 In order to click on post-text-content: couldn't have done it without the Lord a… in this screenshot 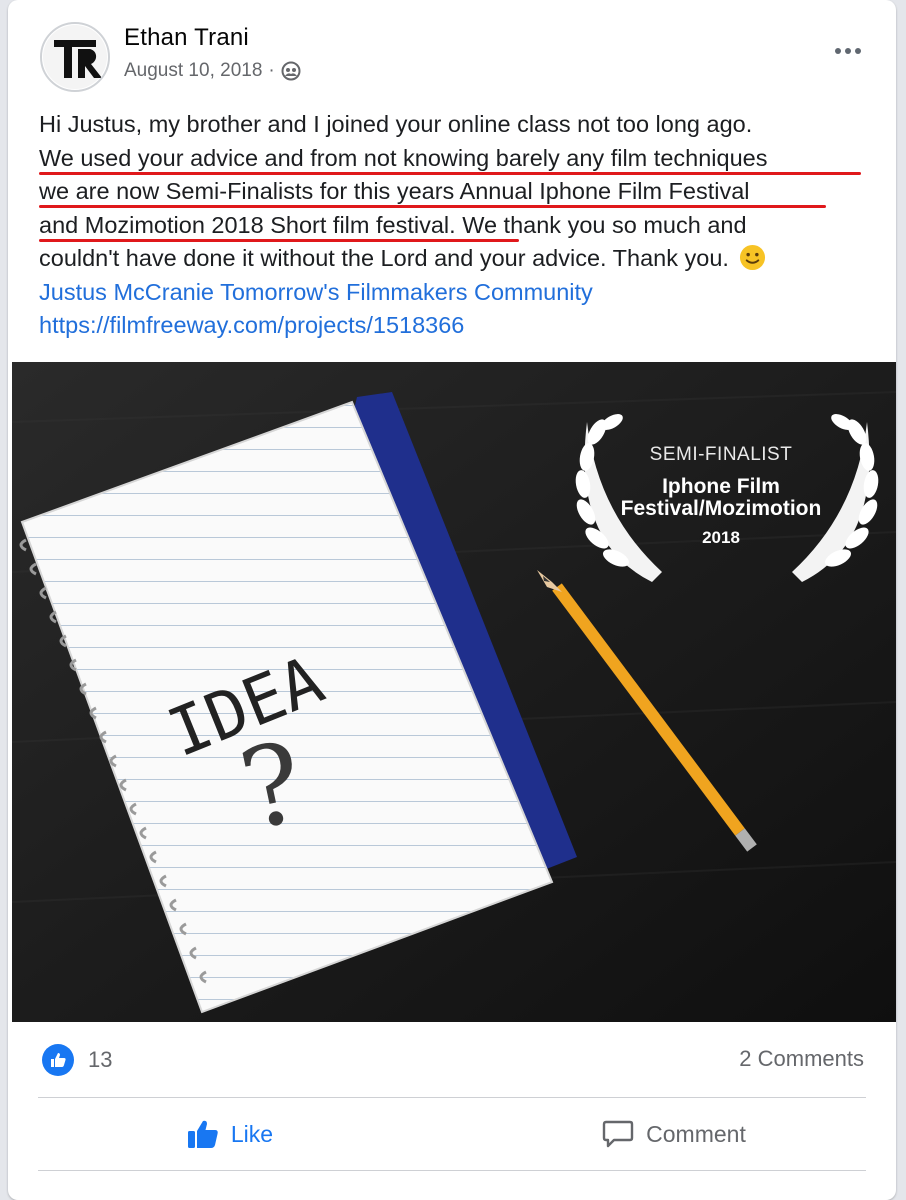, I will do `click(384, 258)`.